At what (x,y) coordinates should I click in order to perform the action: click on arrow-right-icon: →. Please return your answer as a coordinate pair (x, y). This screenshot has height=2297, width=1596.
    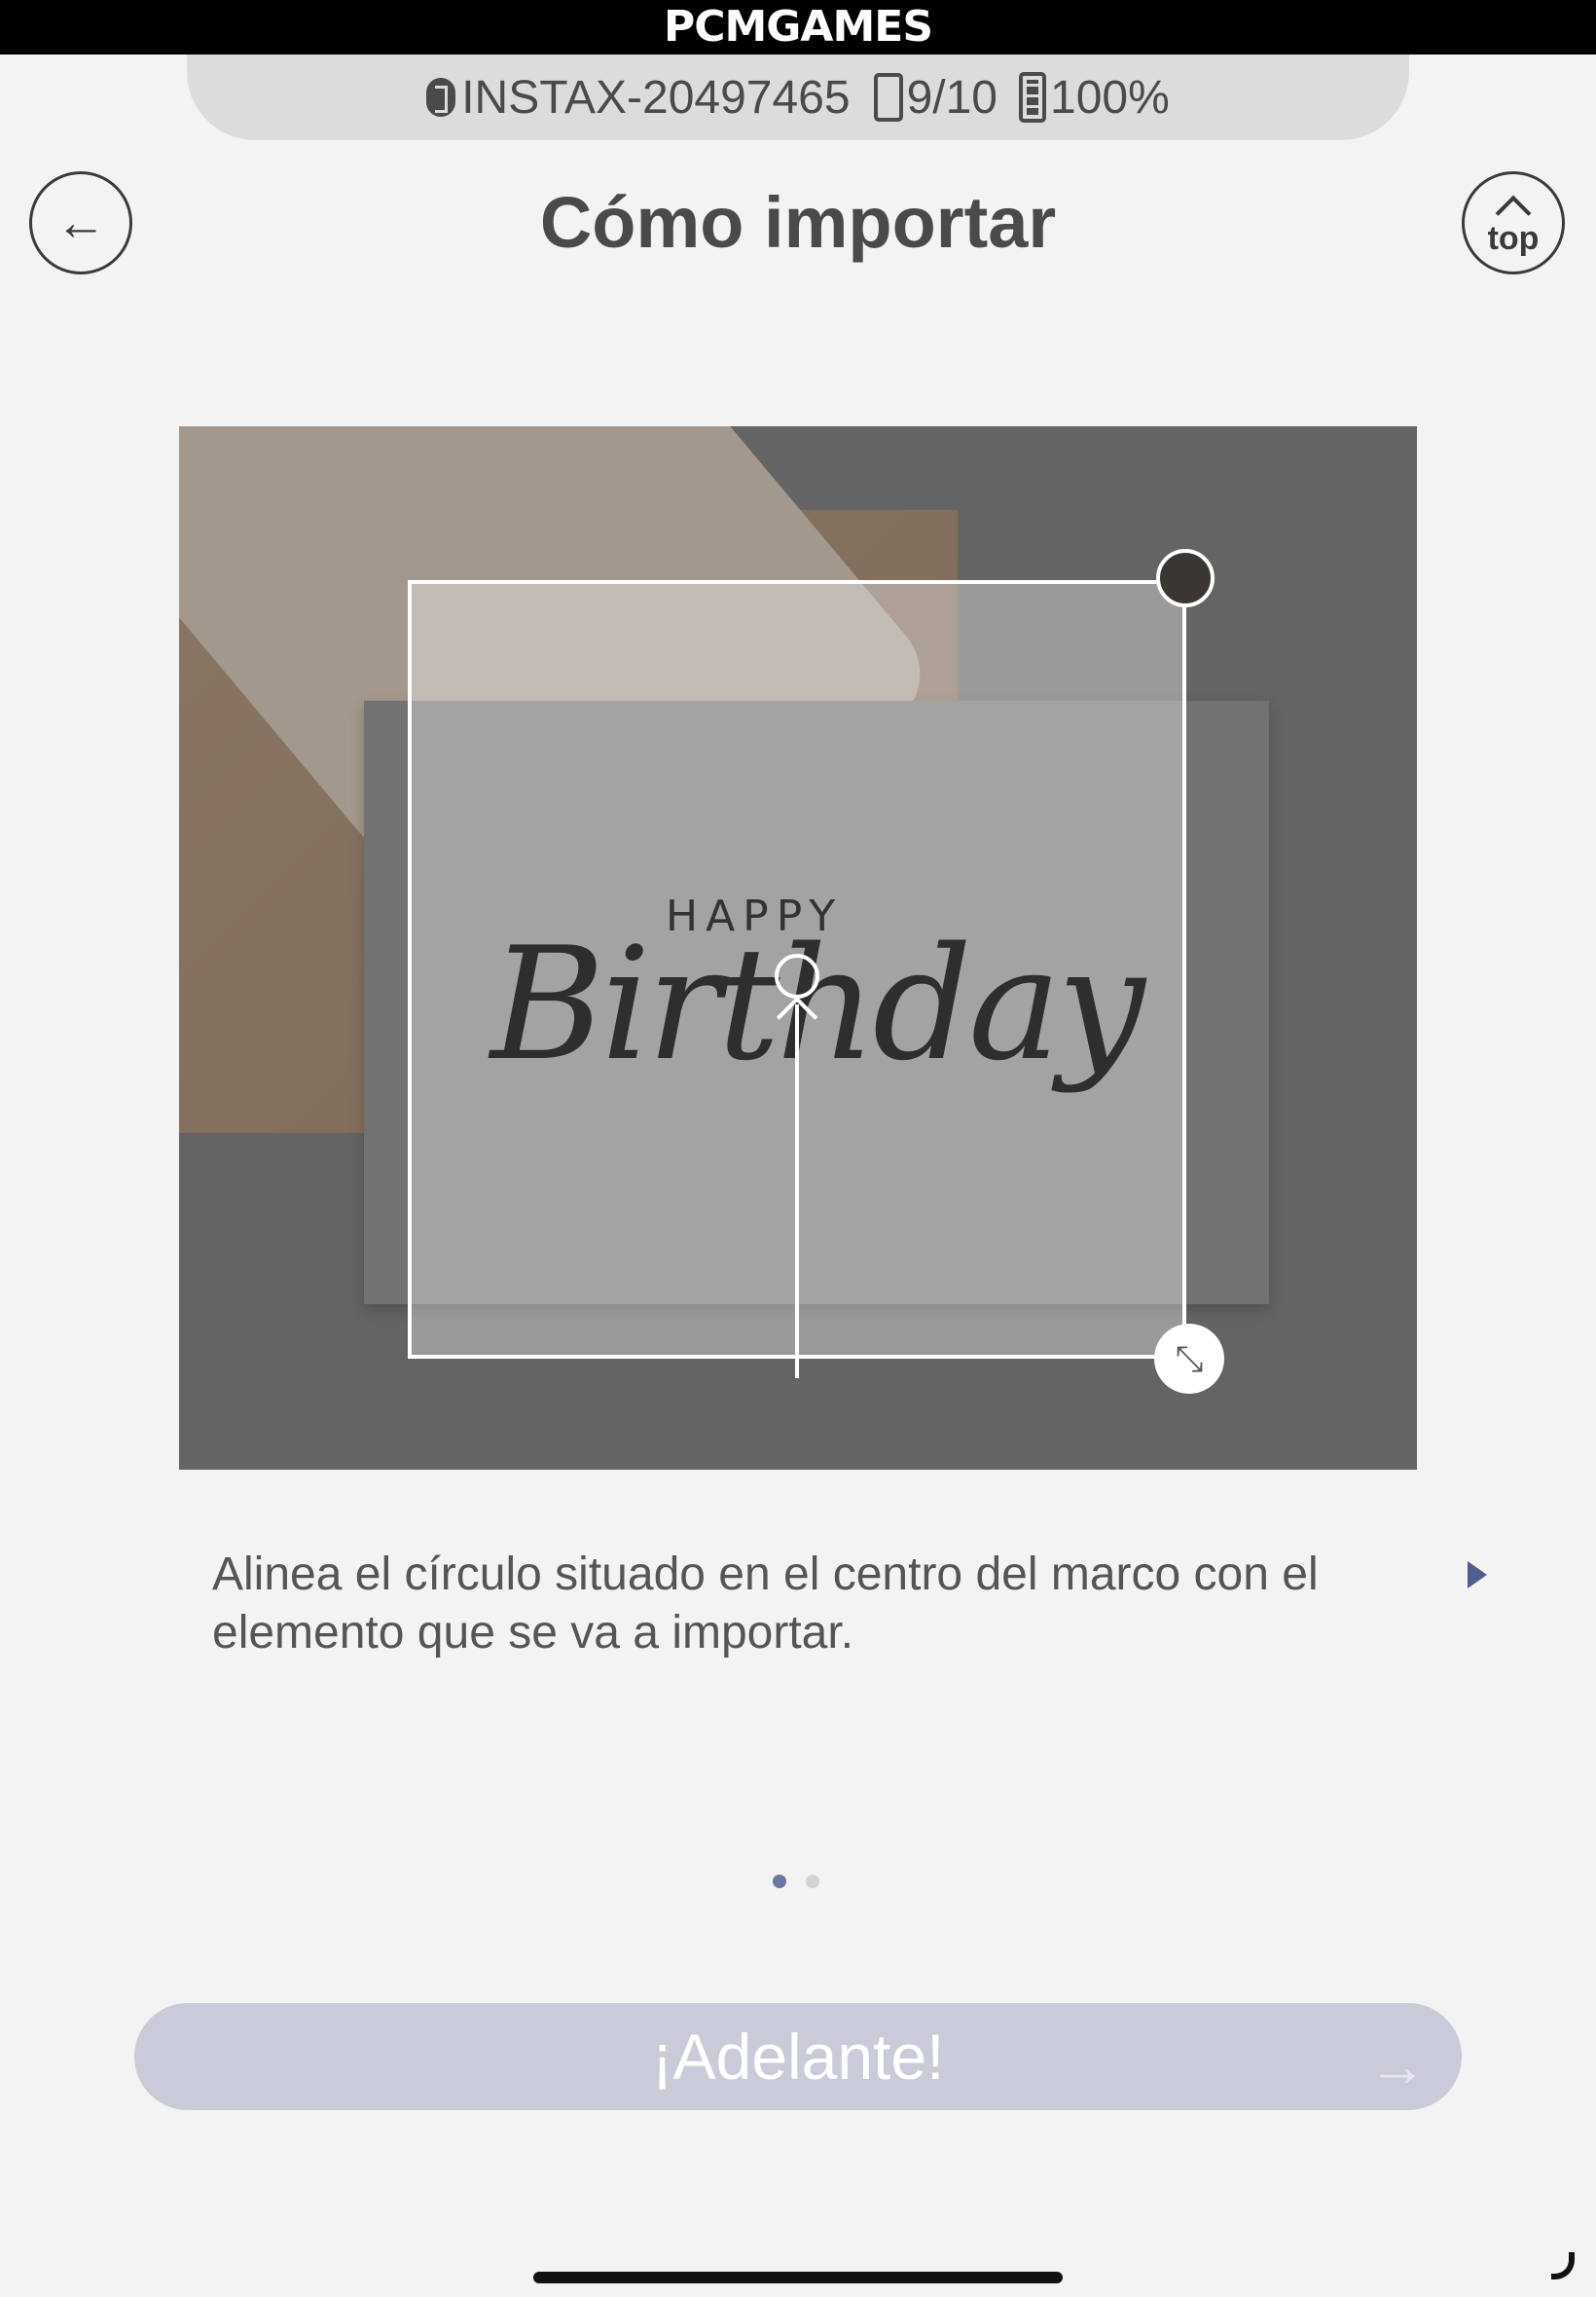
    Looking at the image, I should click on (1397, 2065).